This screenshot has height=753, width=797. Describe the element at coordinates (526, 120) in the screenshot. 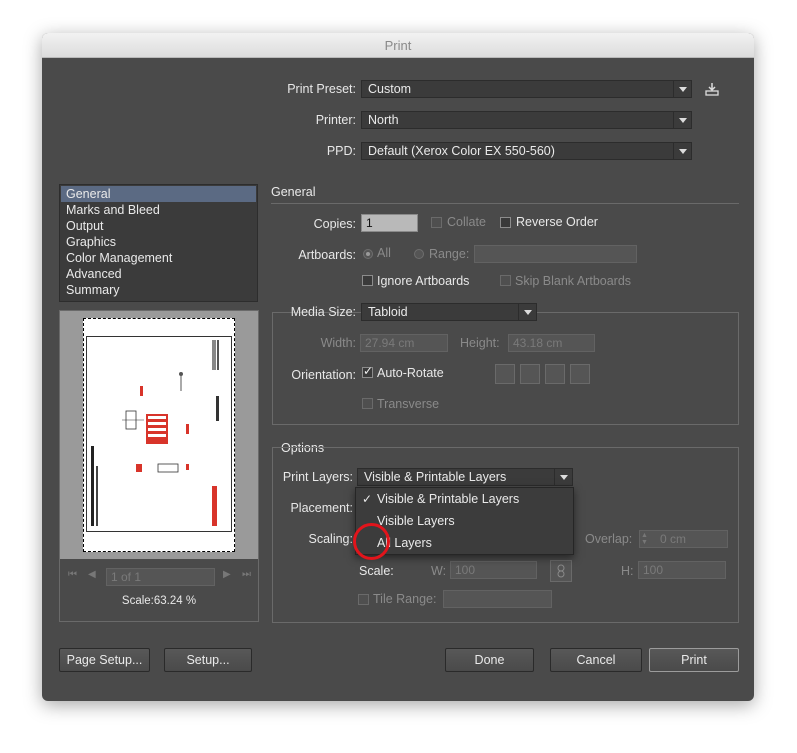

I see `printer-select: North` at that location.